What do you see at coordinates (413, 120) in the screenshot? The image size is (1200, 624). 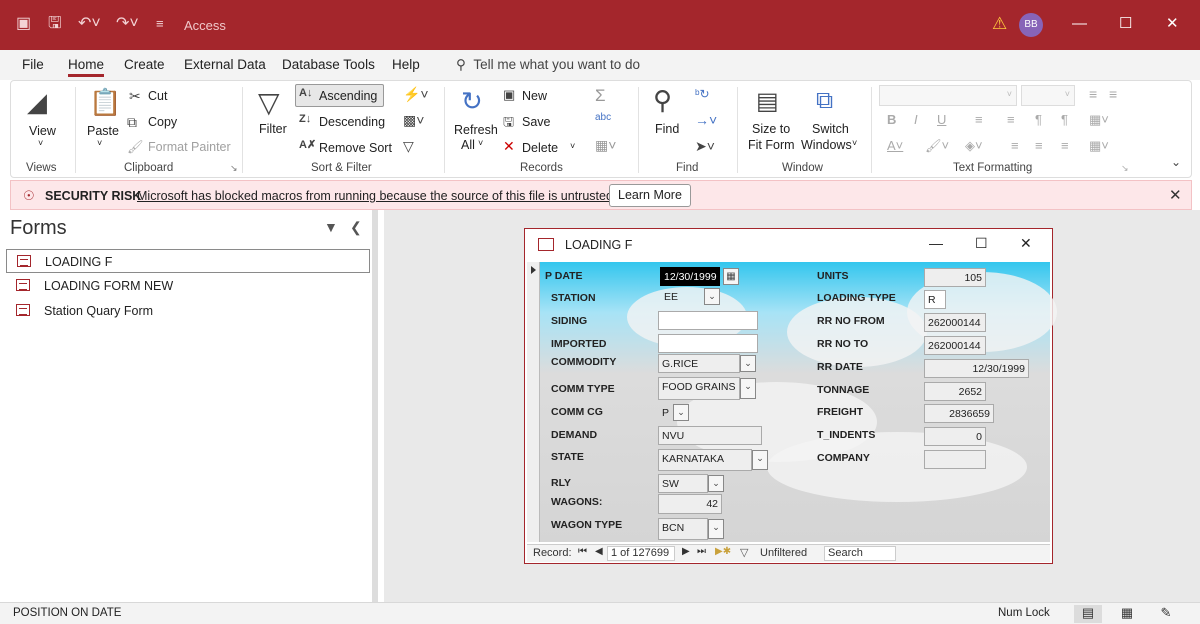 I see `advanced-filter-icon: ▩˅` at bounding box center [413, 120].